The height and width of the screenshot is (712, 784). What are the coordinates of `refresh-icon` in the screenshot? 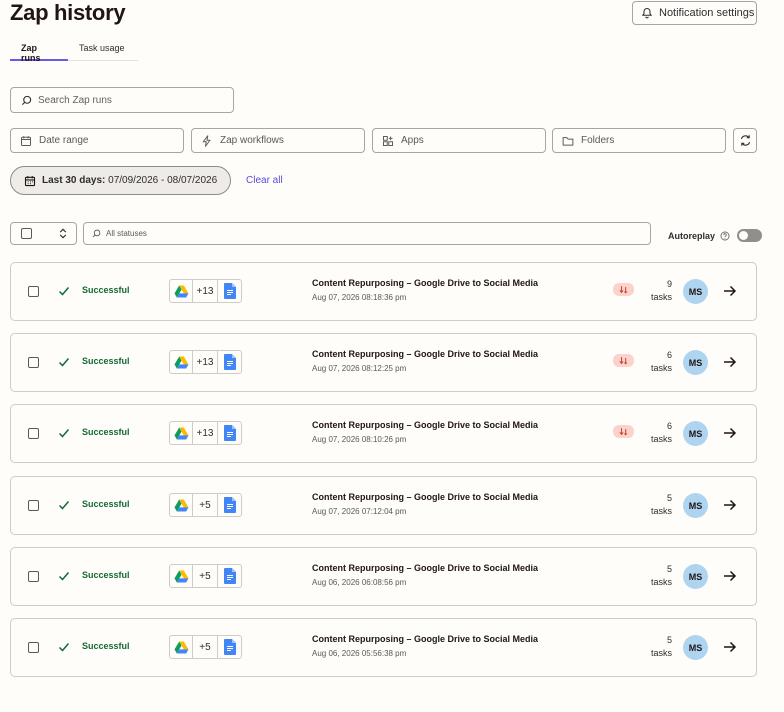 It's located at (745, 140).